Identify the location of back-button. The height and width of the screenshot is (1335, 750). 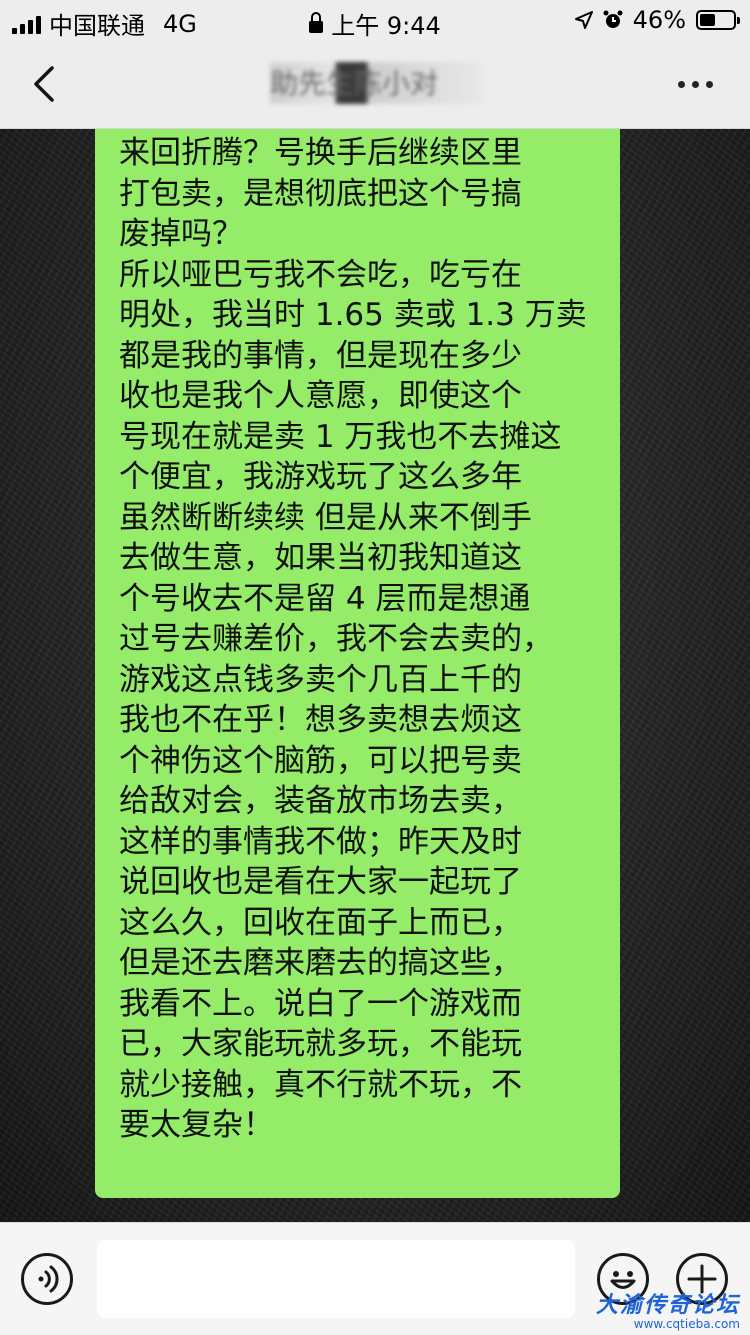
(46, 84).